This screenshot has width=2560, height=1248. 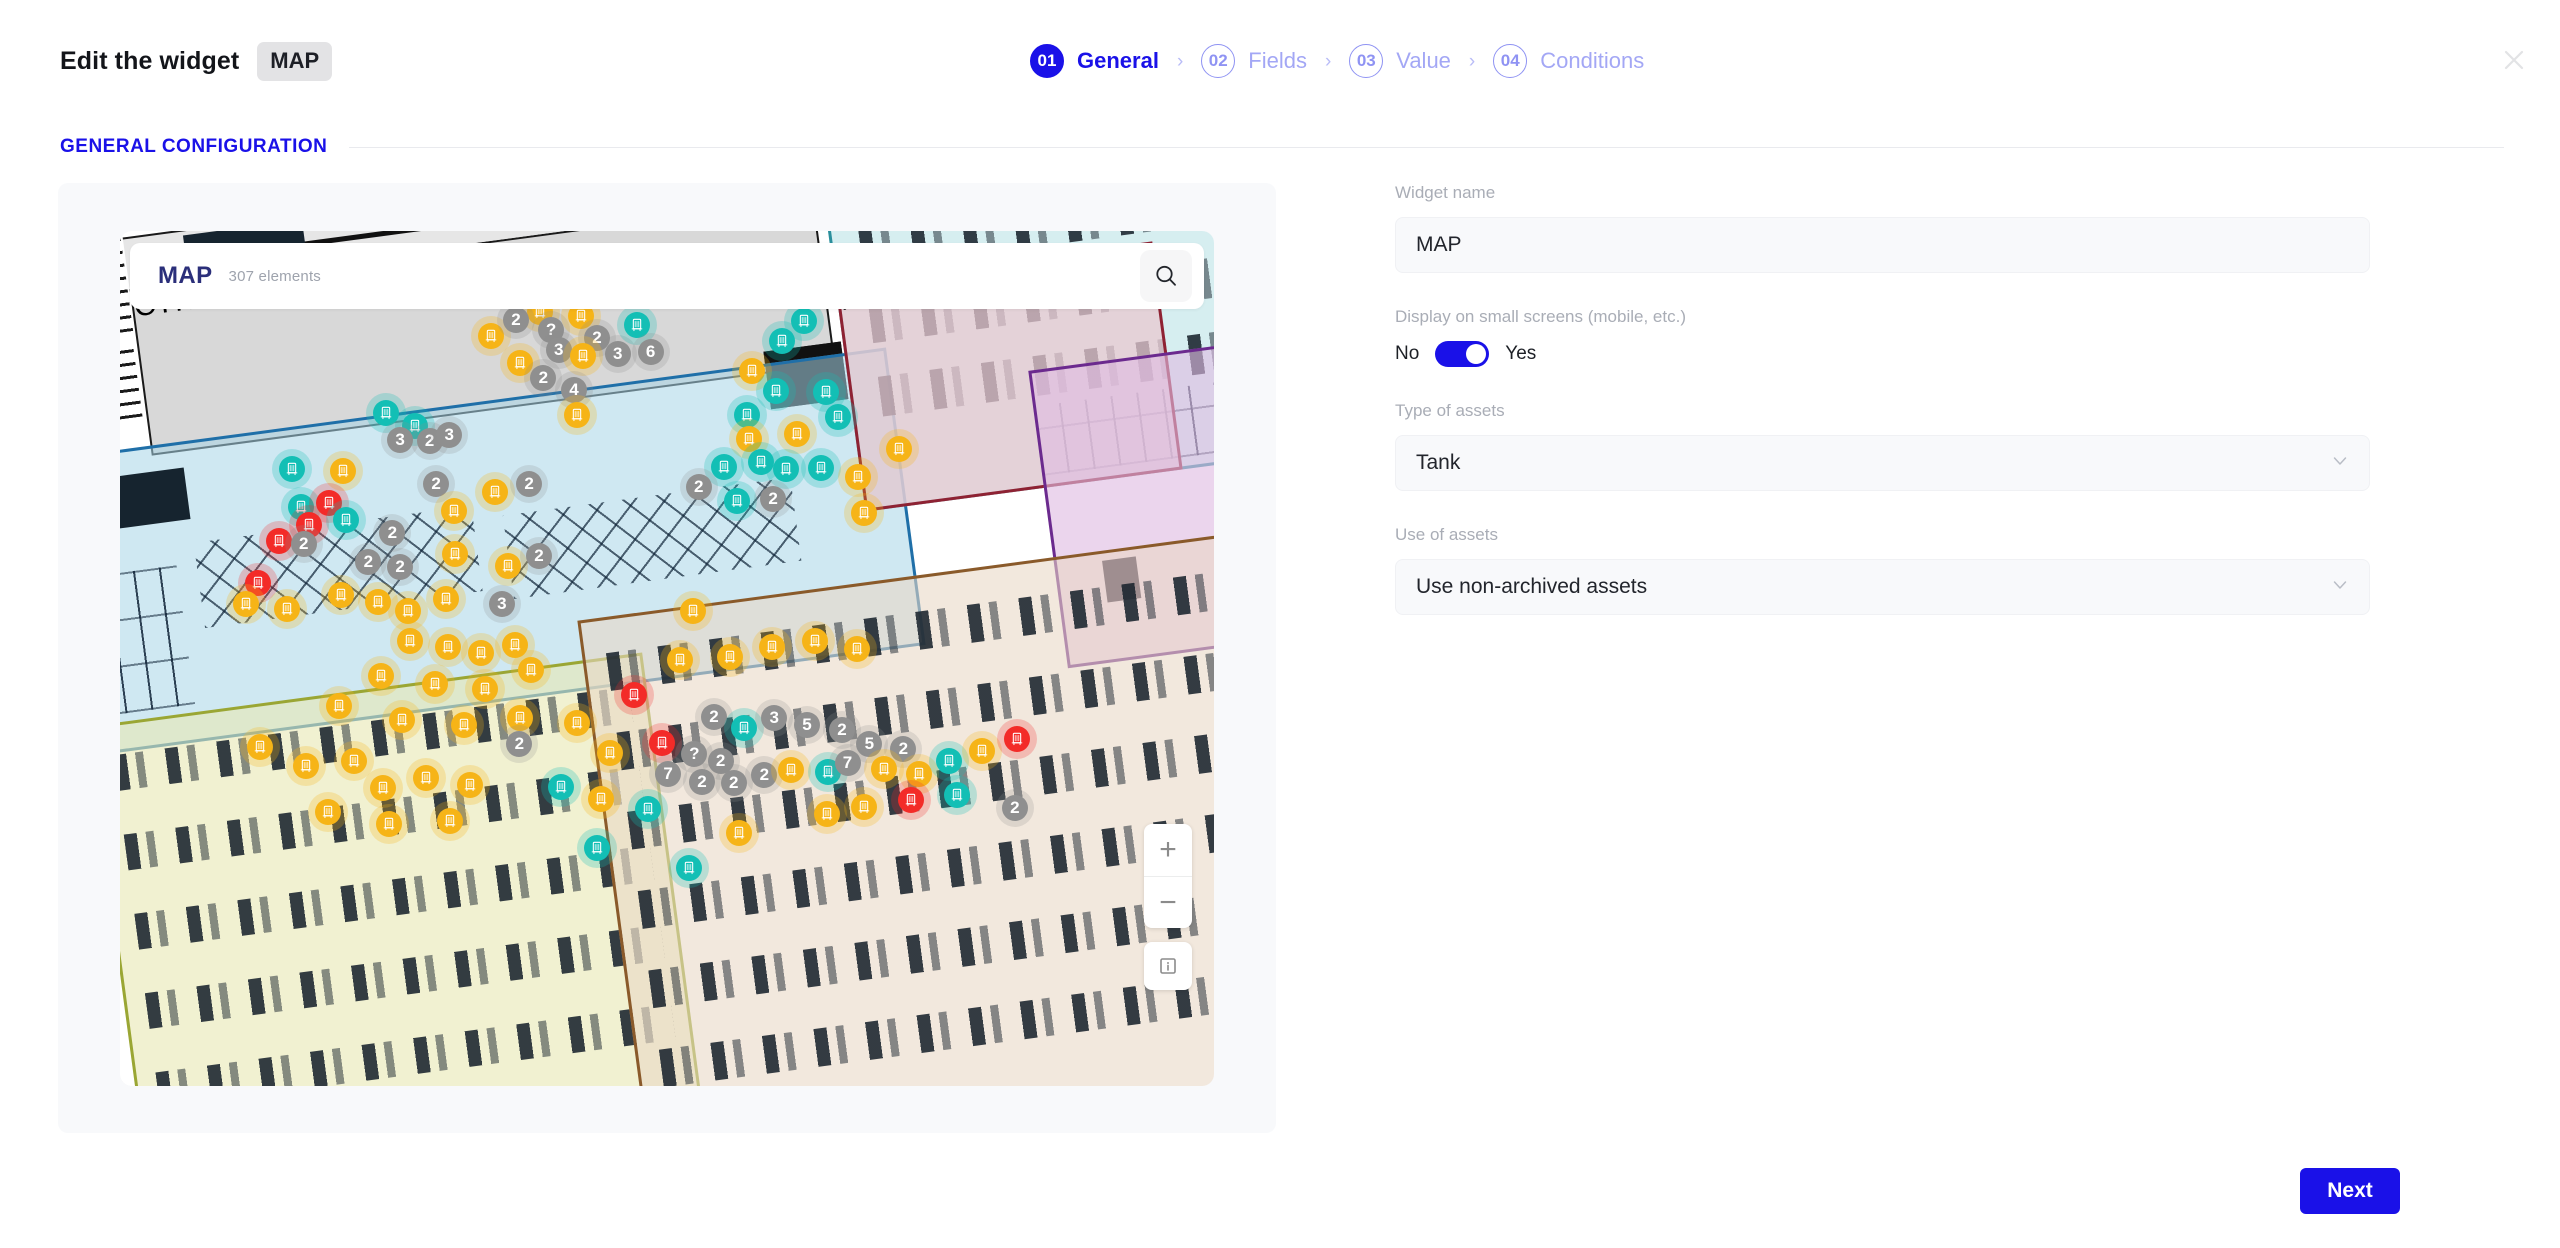 I want to click on step-value: 03 Value, so click(x=1400, y=61).